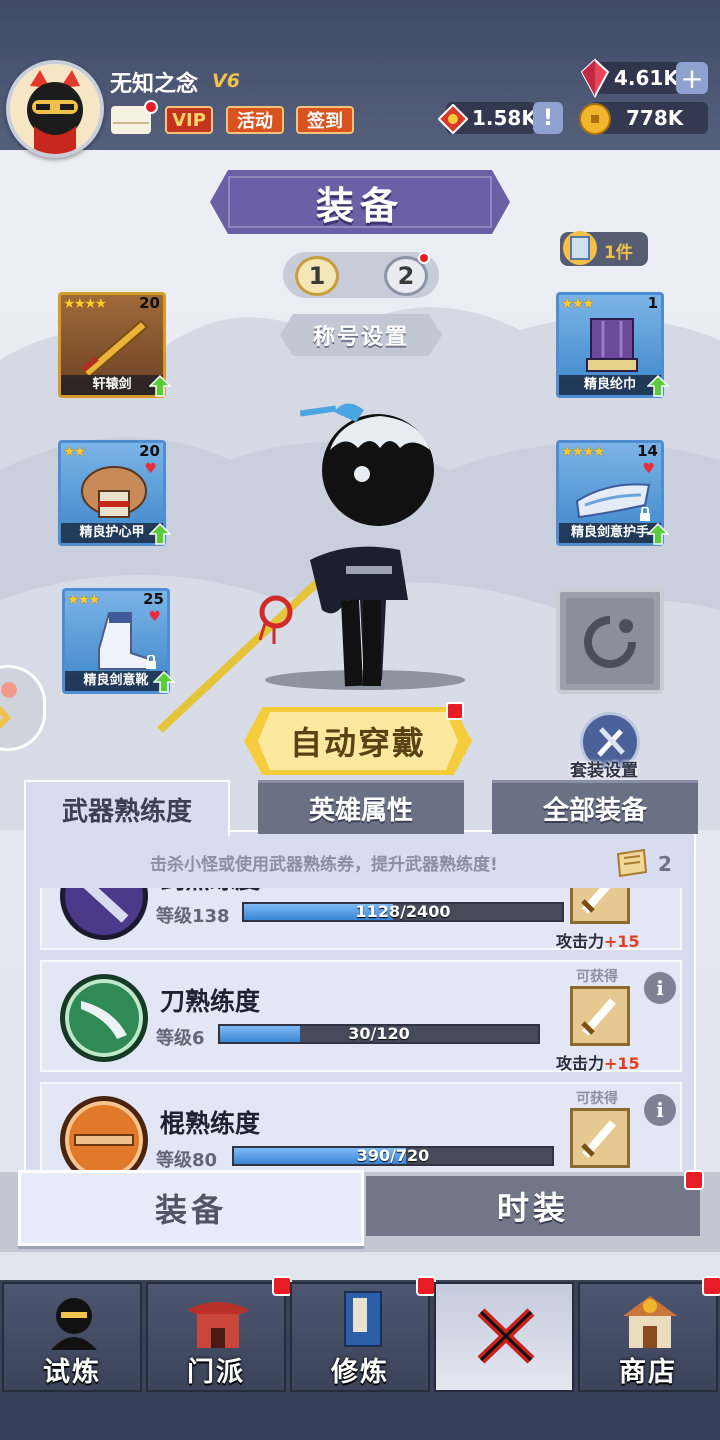  I want to click on nav-shop: 商店, so click(648, 1337).